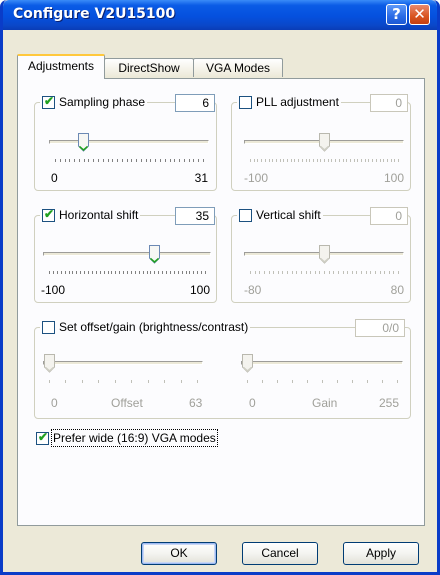 This screenshot has width=440, height=575. What do you see at coordinates (256, 178) in the screenshot?
I see `pll-adjustment-min: -100` at bounding box center [256, 178].